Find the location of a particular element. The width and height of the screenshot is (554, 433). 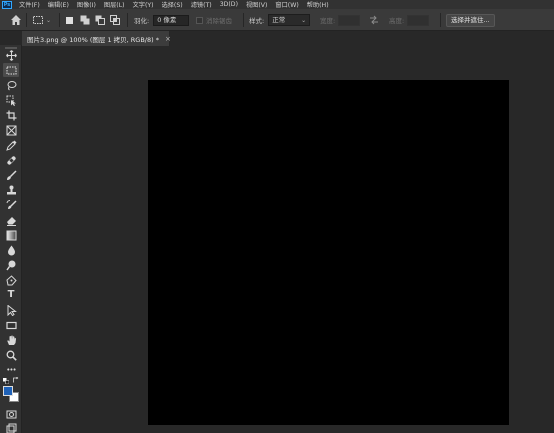

swap-arrows-icon is located at coordinates (374, 20).